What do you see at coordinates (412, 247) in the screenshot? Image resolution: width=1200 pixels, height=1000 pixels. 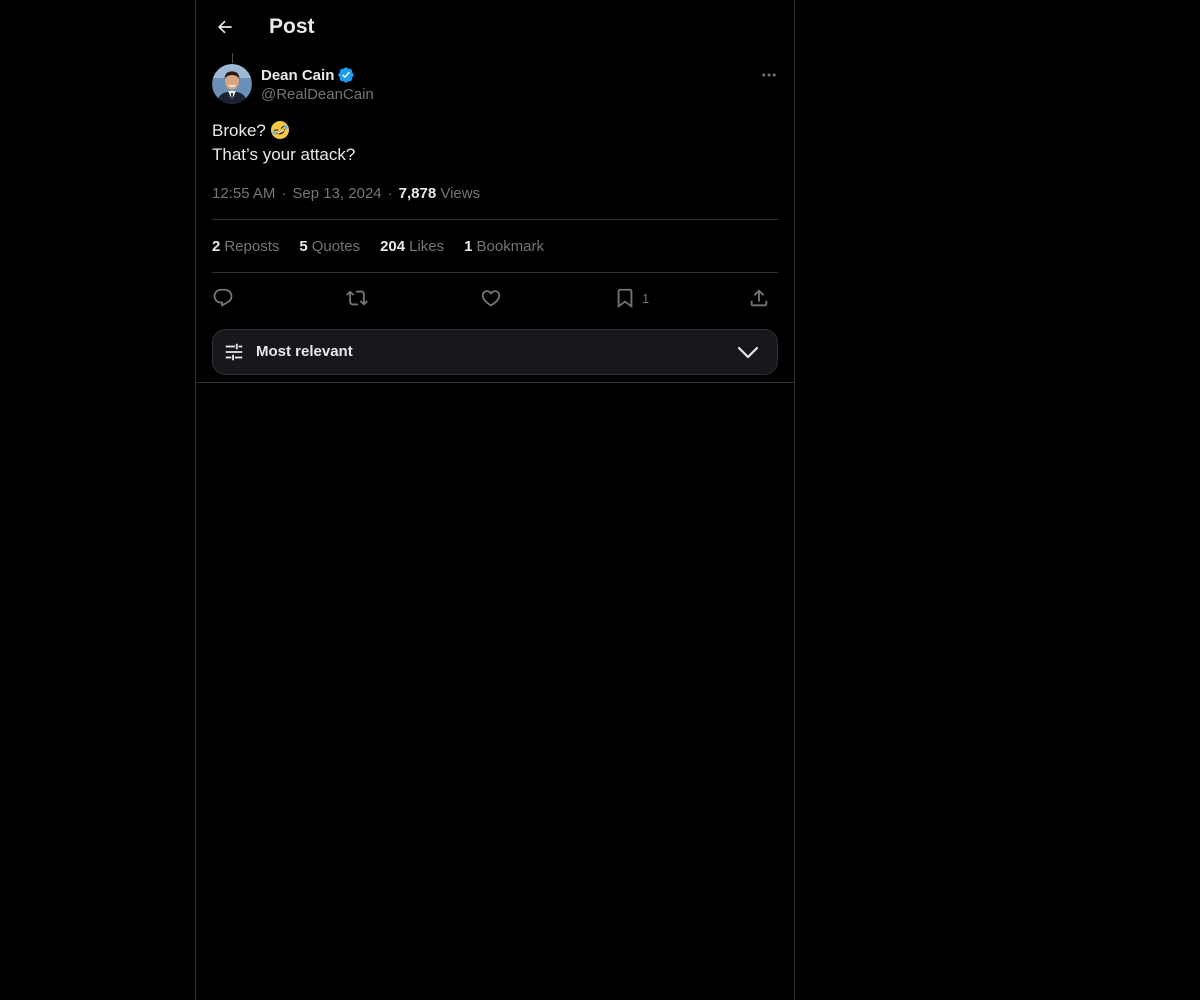 I see `likes-stat: 204 Likes` at bounding box center [412, 247].